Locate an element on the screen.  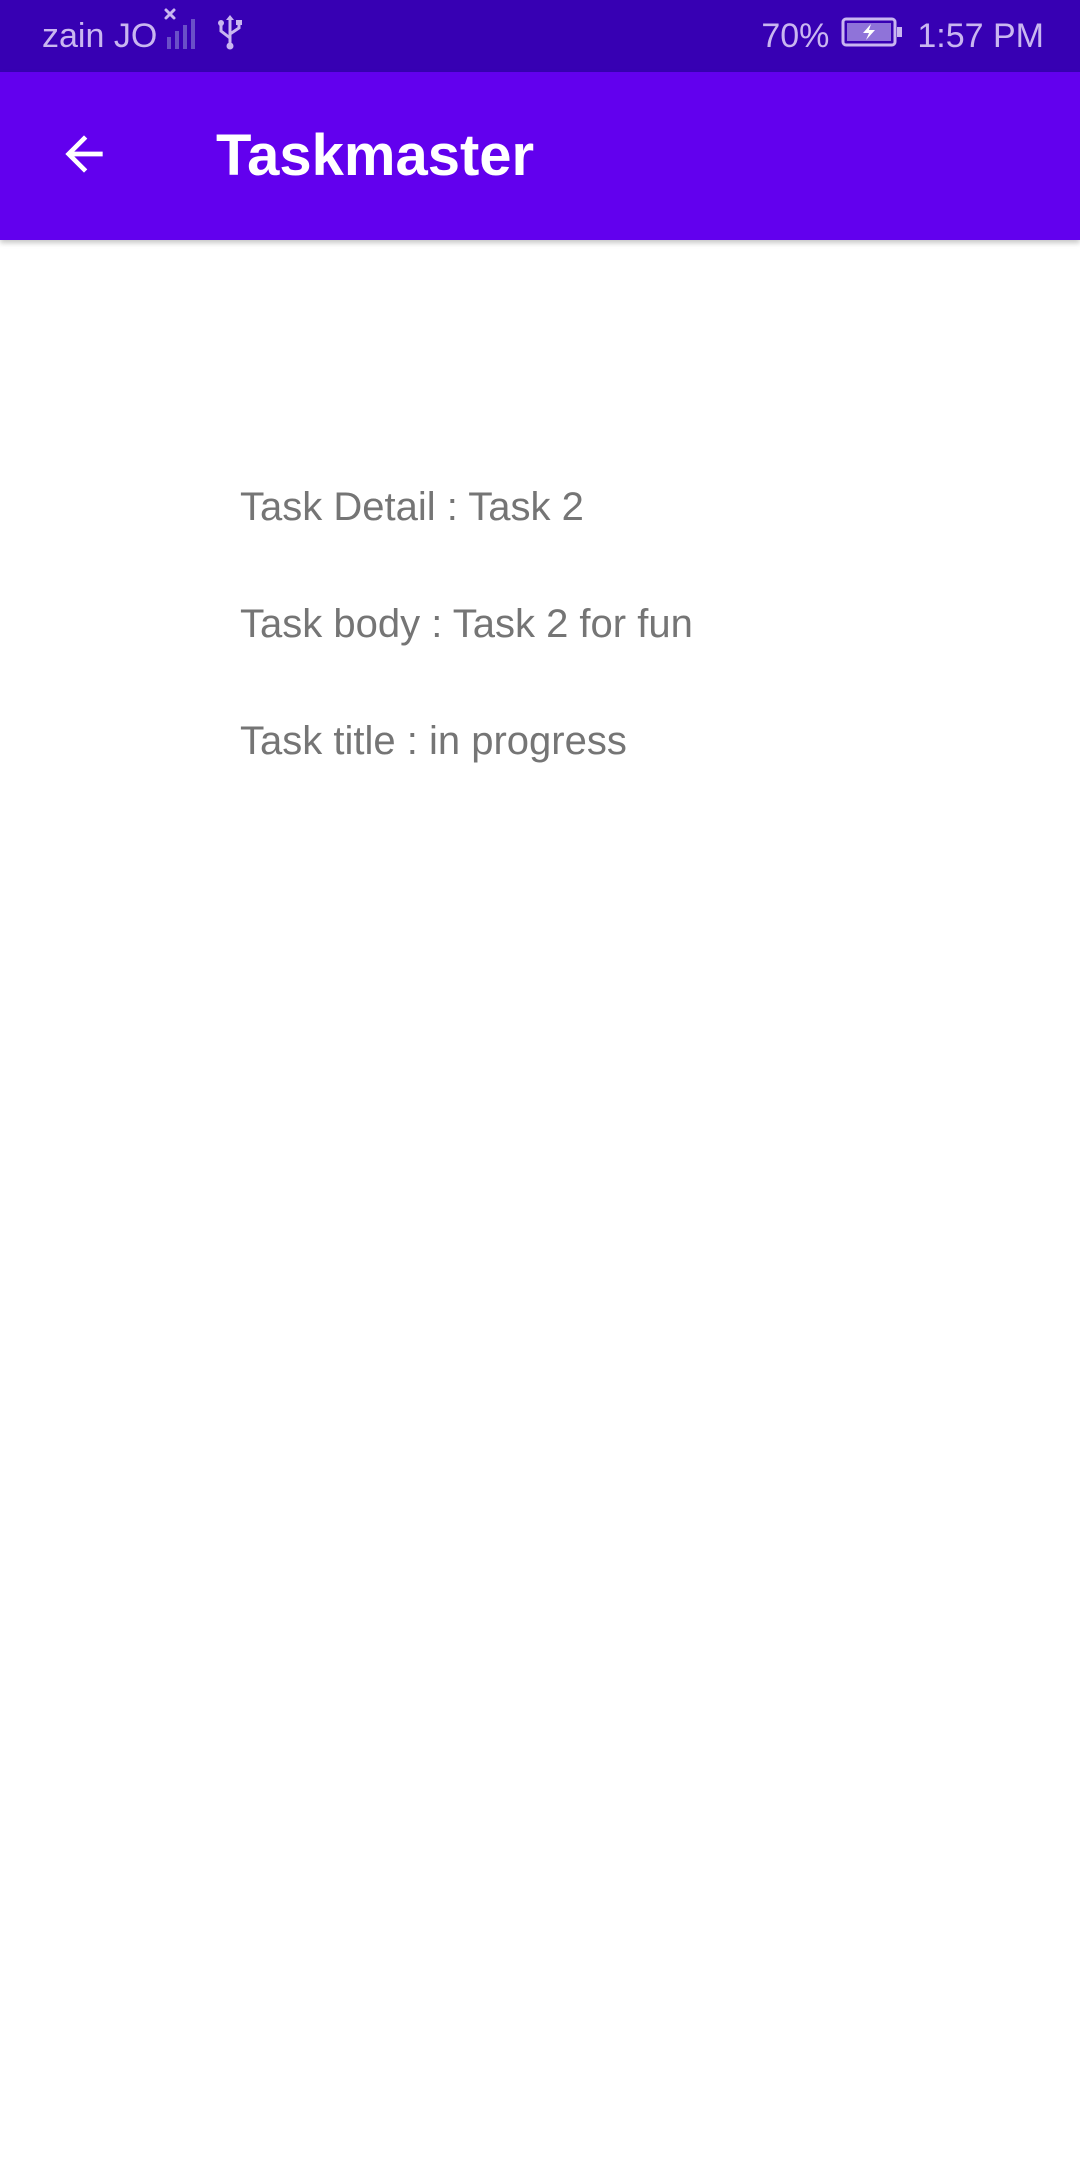
usb-icon is located at coordinates (230, 36).